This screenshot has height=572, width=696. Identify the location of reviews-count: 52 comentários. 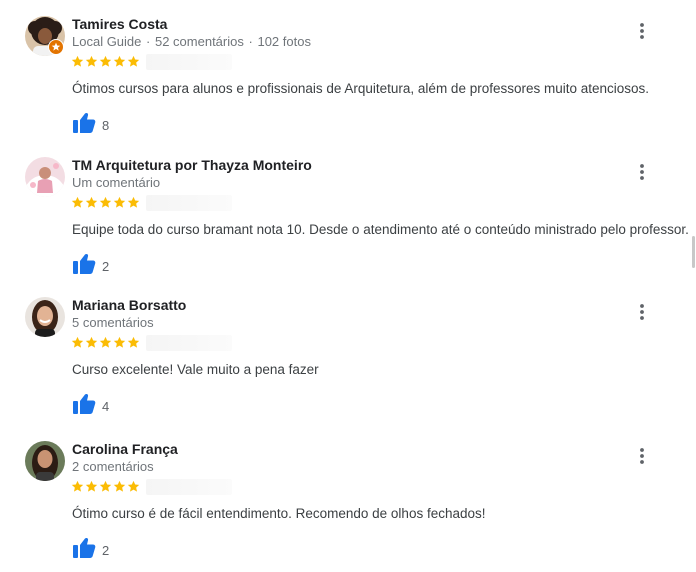
(199, 41).